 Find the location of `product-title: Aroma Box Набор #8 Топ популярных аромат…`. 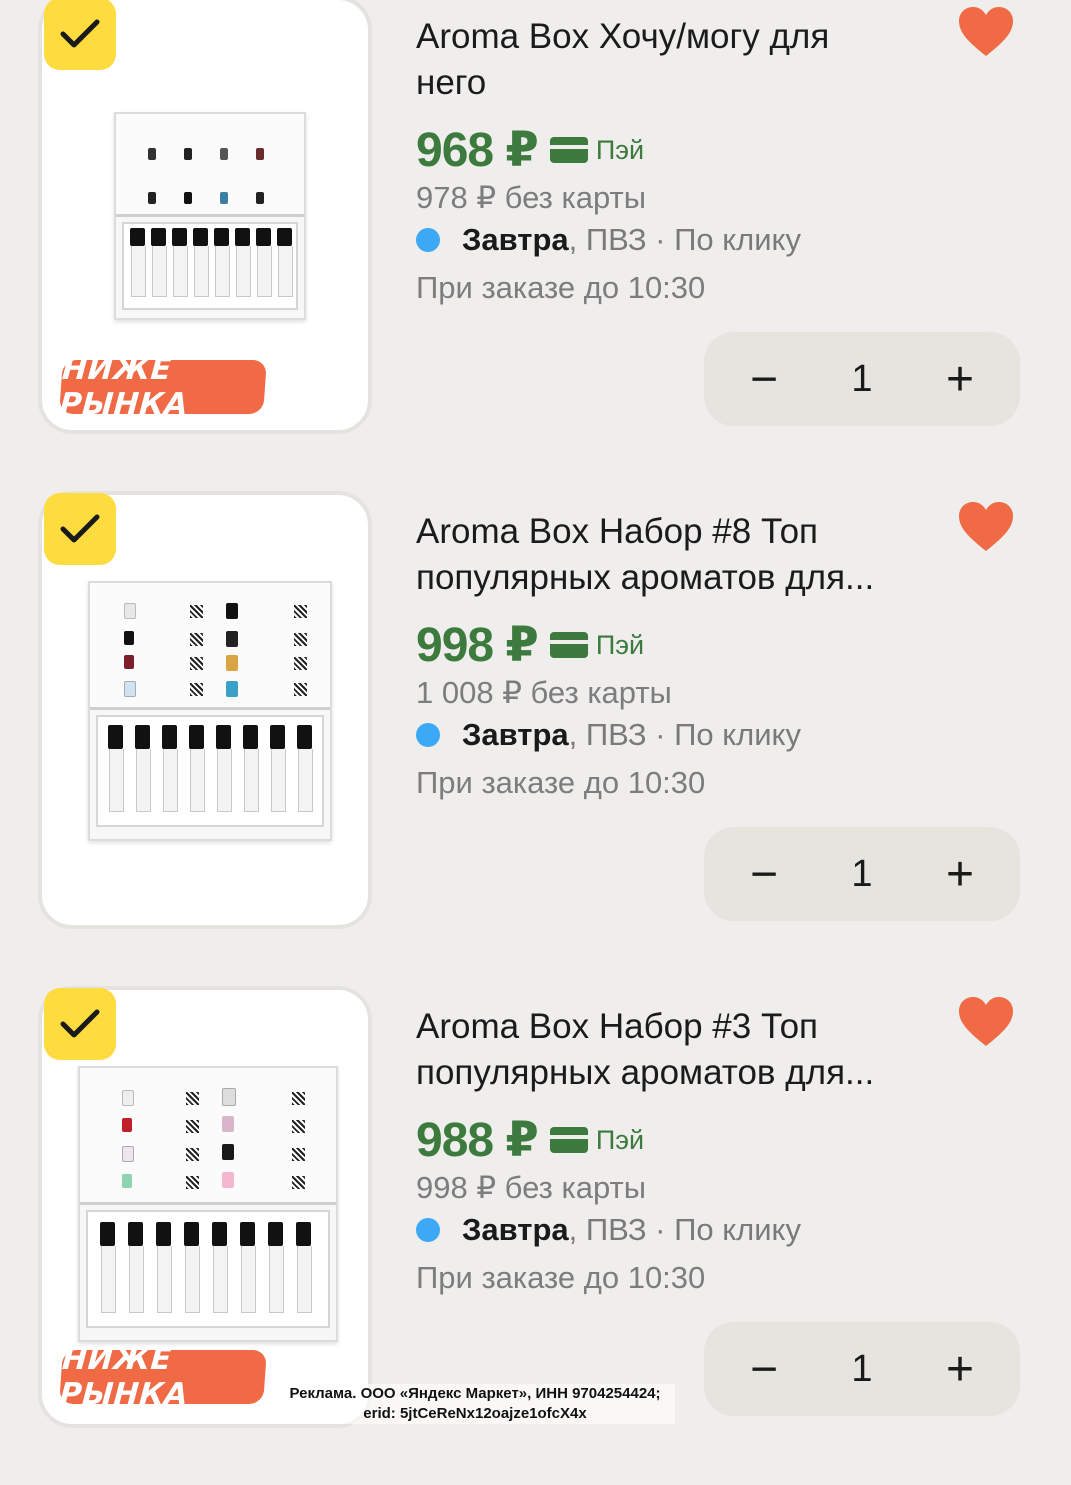

product-title: Aroma Box Набор #8 Топ популярных аромат… is located at coordinates (686, 555).